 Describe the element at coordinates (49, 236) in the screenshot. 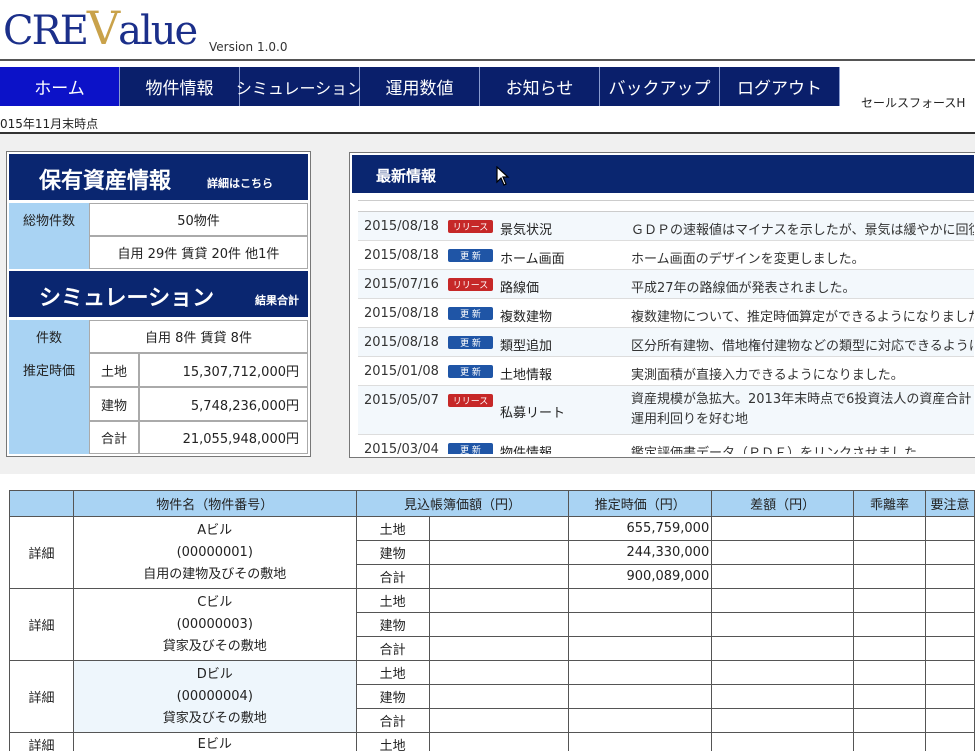

I see `total-count-label: 総物件数` at that location.